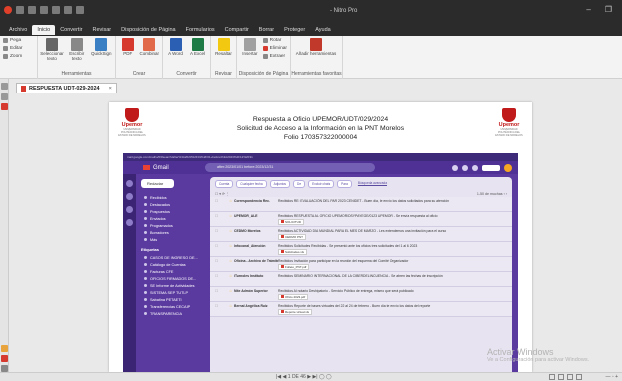 The width and height of the screenshot is (622, 381). What do you see at coordinates (5, 48) in the screenshot?
I see `edit-icon` at bounding box center [5, 48].